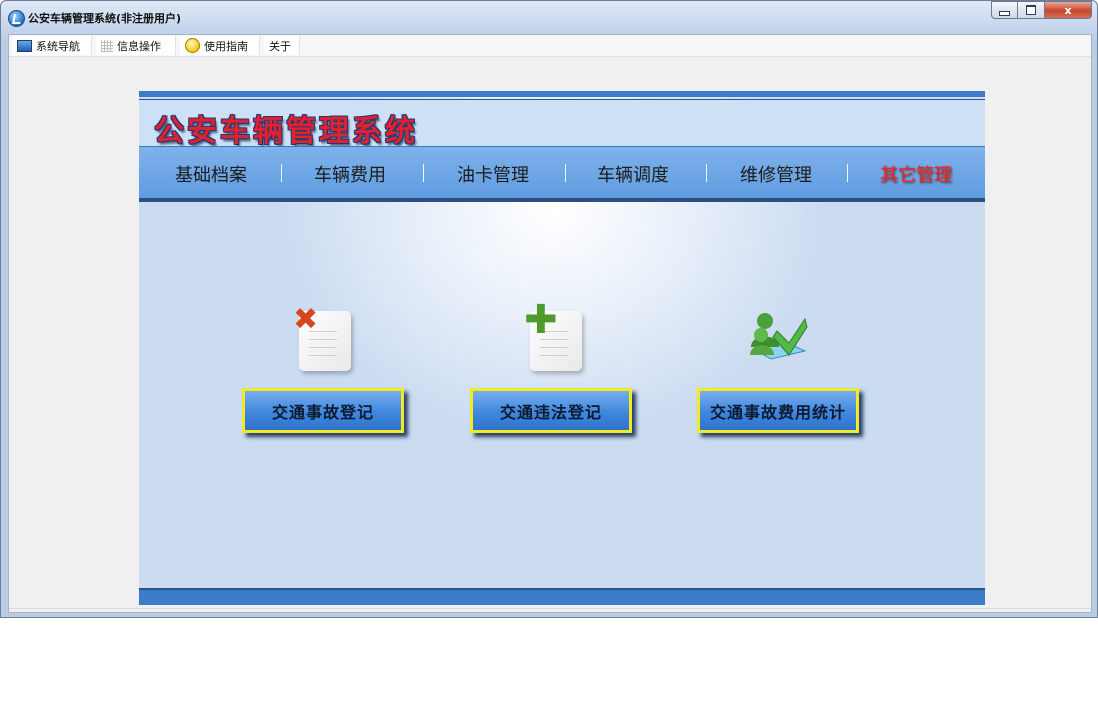  Describe the element at coordinates (58, 46) in the screenshot. I see `menu-item-label: 系统导航` at that location.